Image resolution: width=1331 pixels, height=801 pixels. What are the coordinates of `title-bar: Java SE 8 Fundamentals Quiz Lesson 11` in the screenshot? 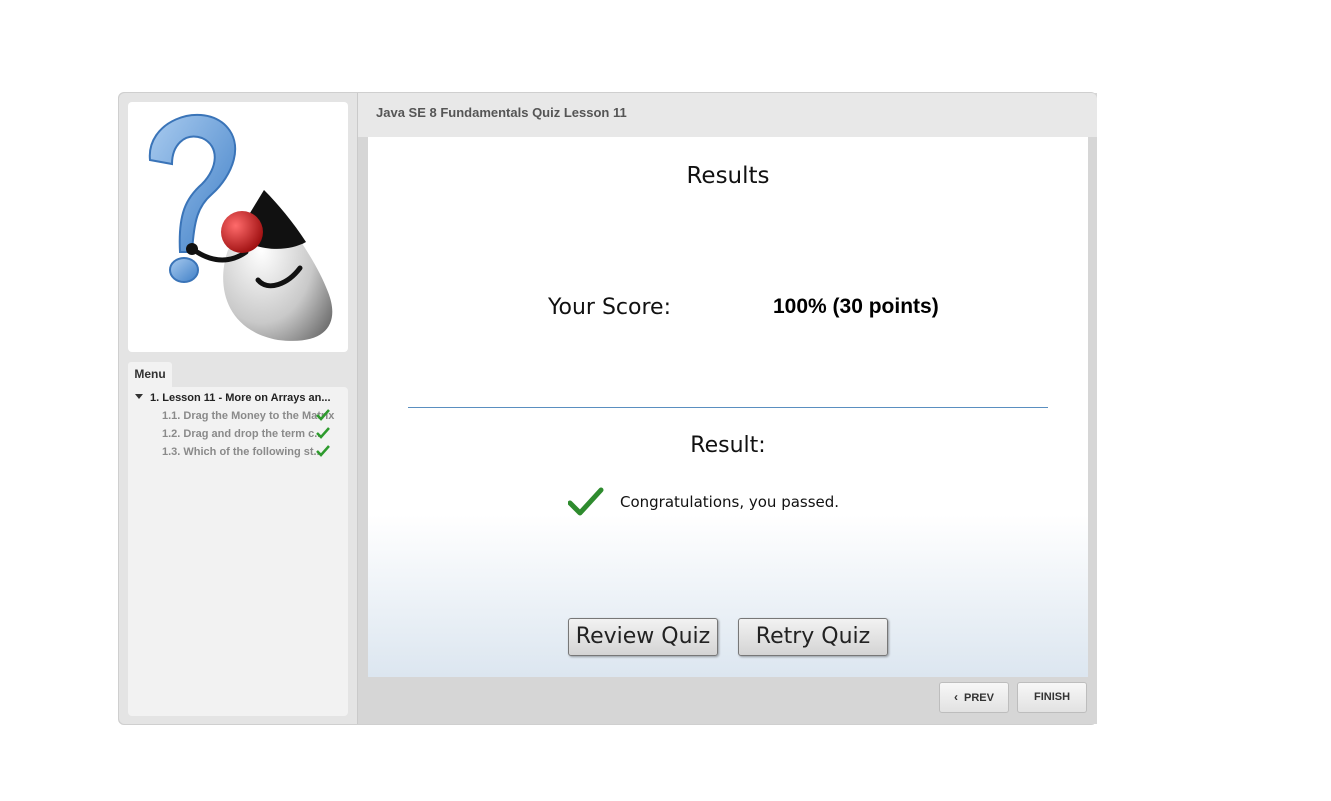 It's located at (727, 115).